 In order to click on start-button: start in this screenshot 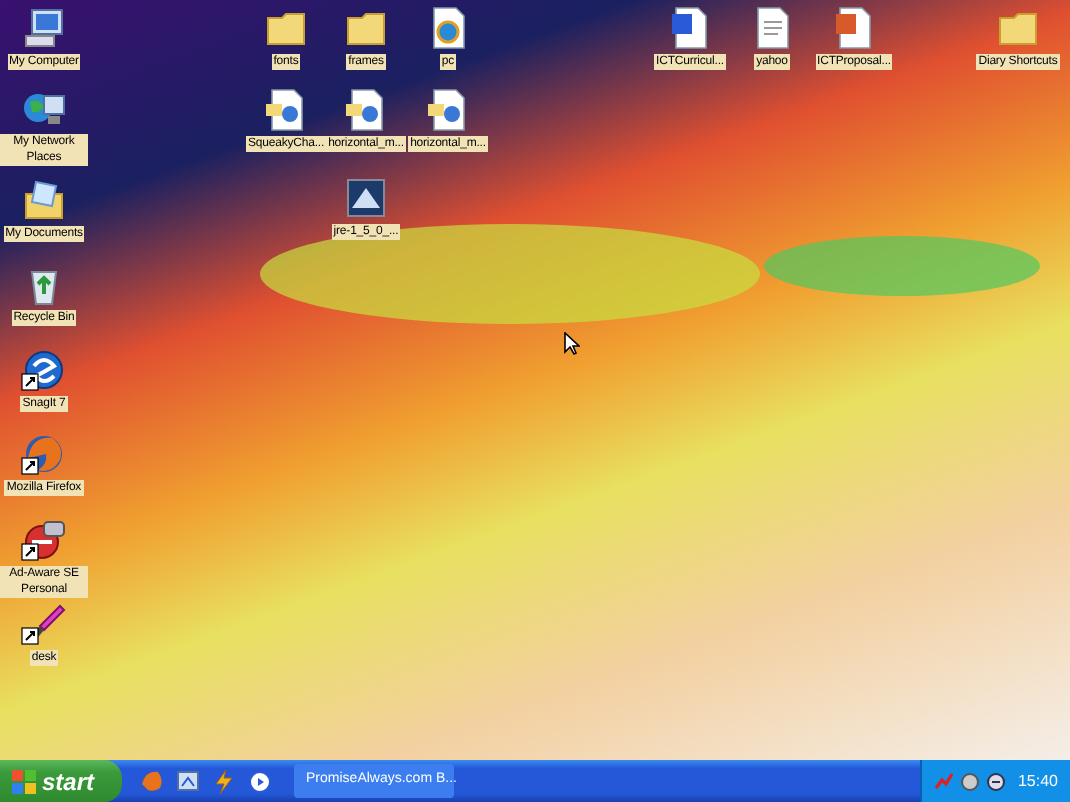, I will do `click(61, 781)`.